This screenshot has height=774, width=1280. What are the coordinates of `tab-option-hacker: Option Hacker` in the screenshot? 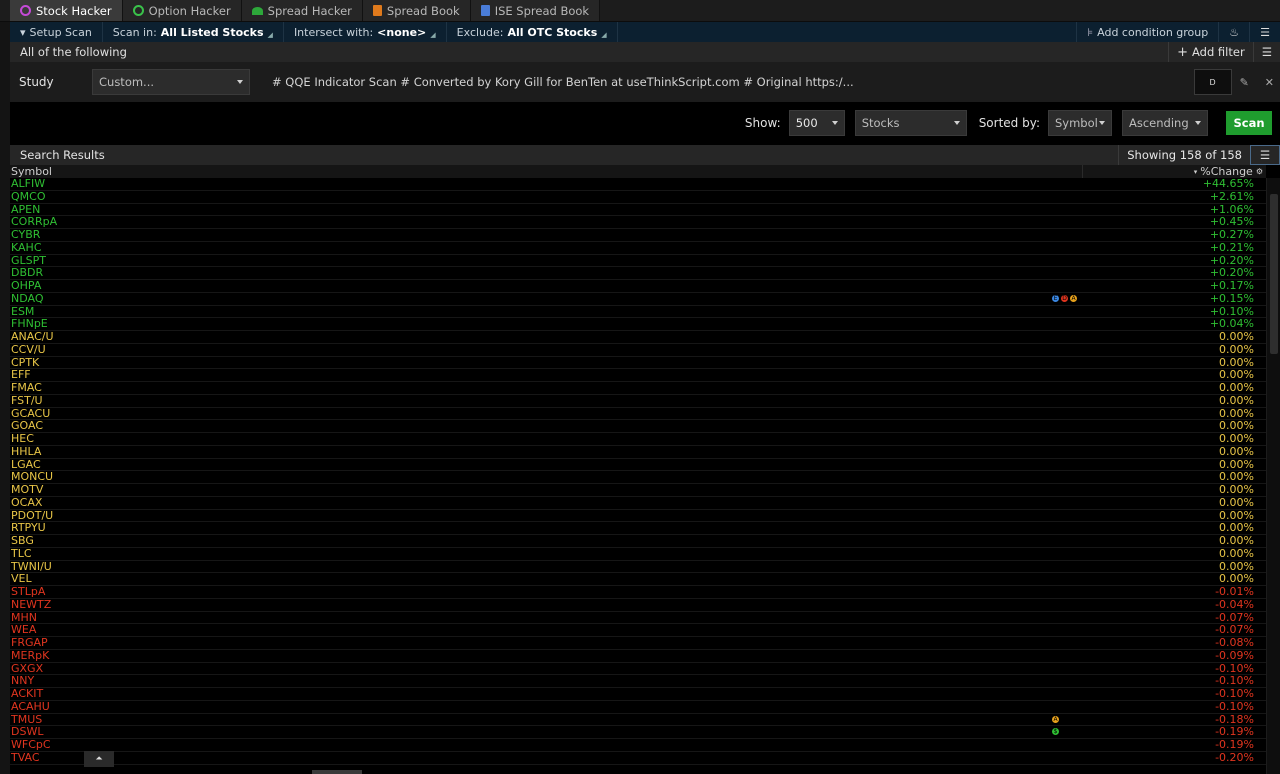 It's located at (182, 10).